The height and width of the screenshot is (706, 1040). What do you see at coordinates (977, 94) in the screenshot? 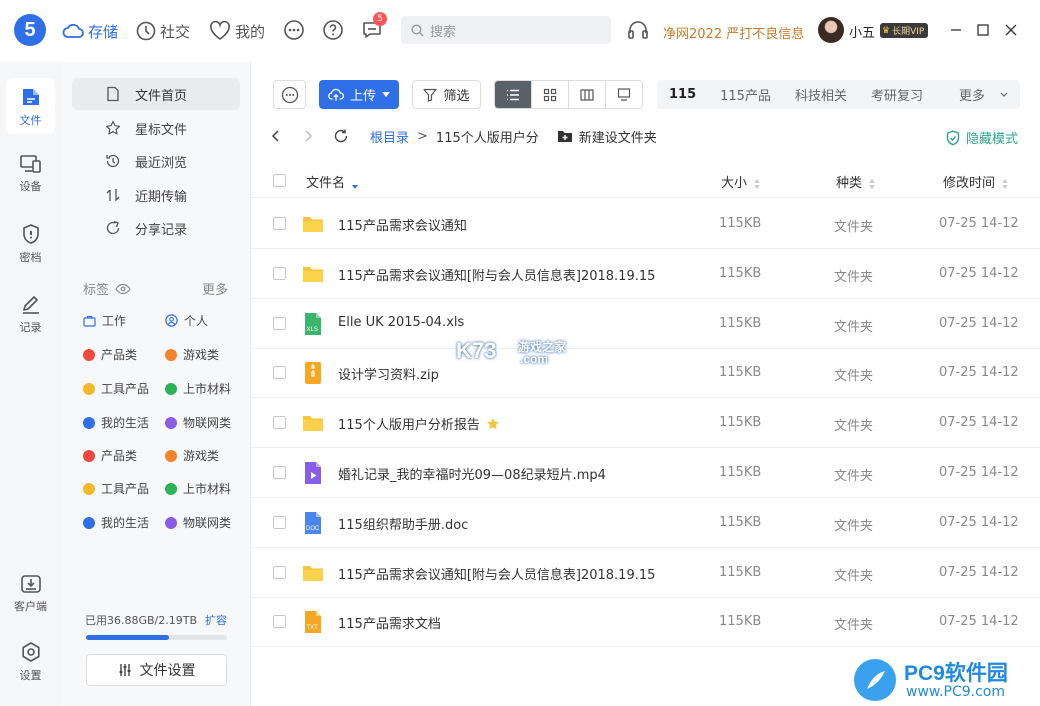
I see `category-more: 更多` at bounding box center [977, 94].